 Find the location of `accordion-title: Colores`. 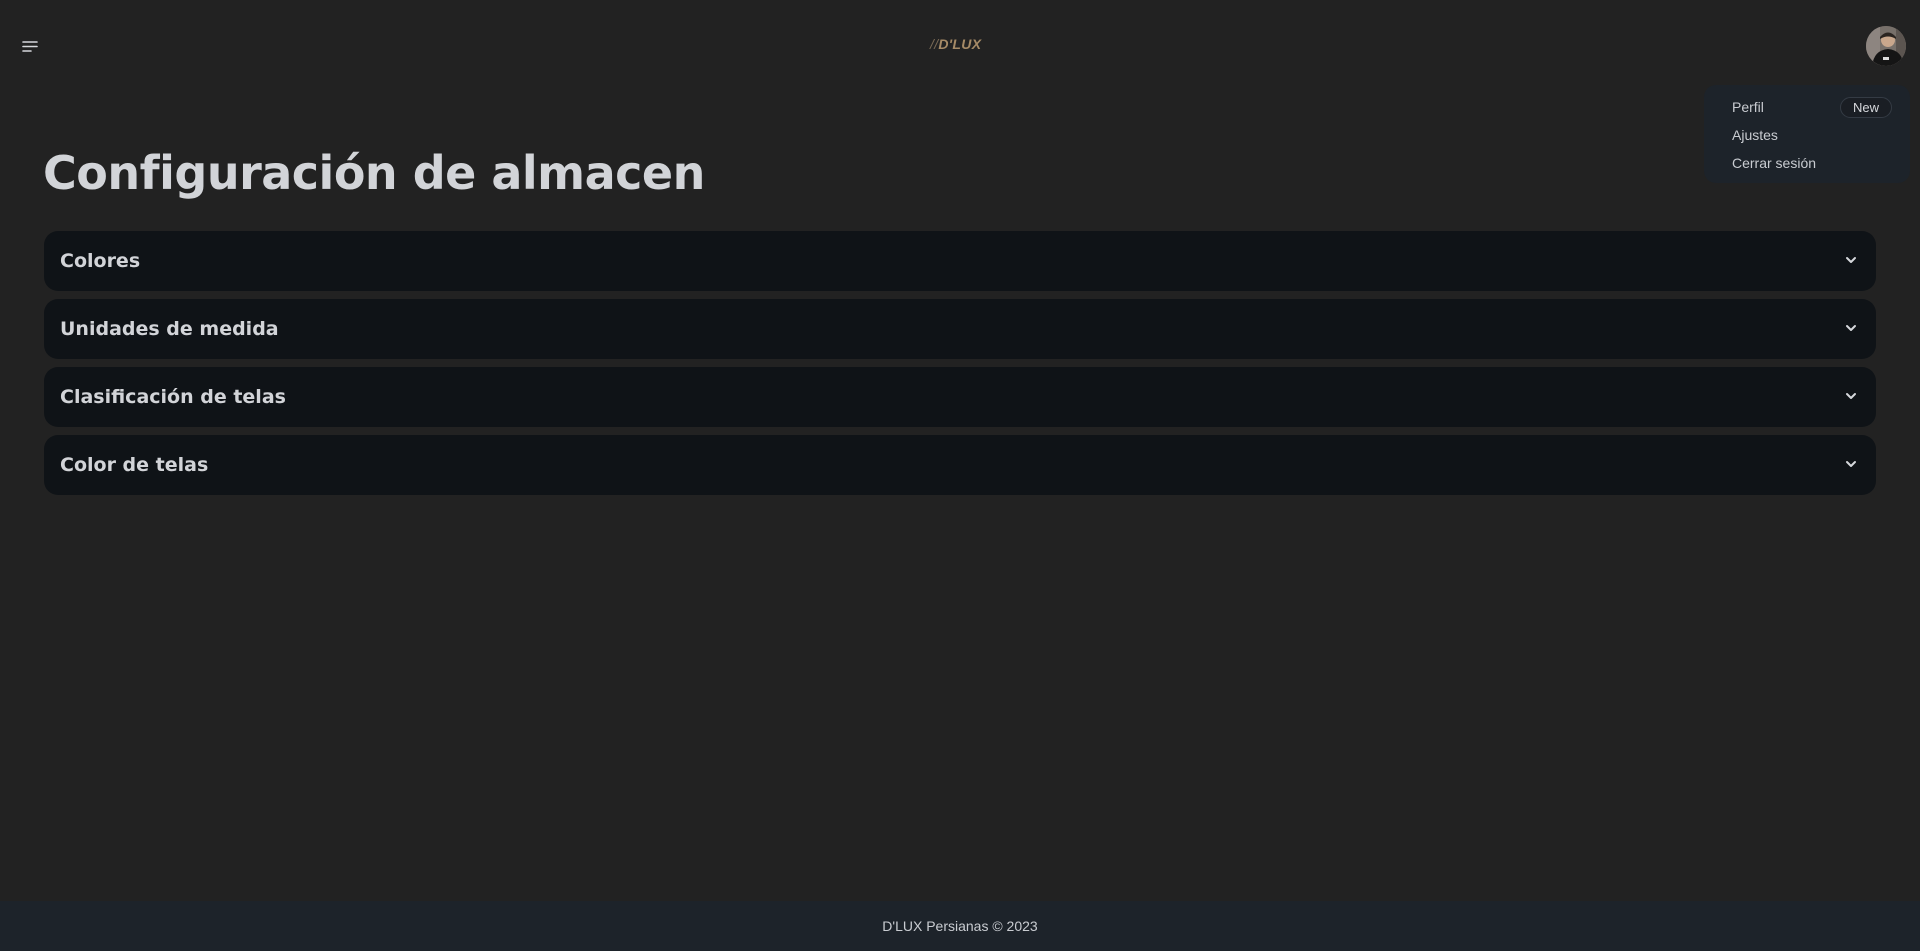

accordion-title: Colores is located at coordinates (100, 261).